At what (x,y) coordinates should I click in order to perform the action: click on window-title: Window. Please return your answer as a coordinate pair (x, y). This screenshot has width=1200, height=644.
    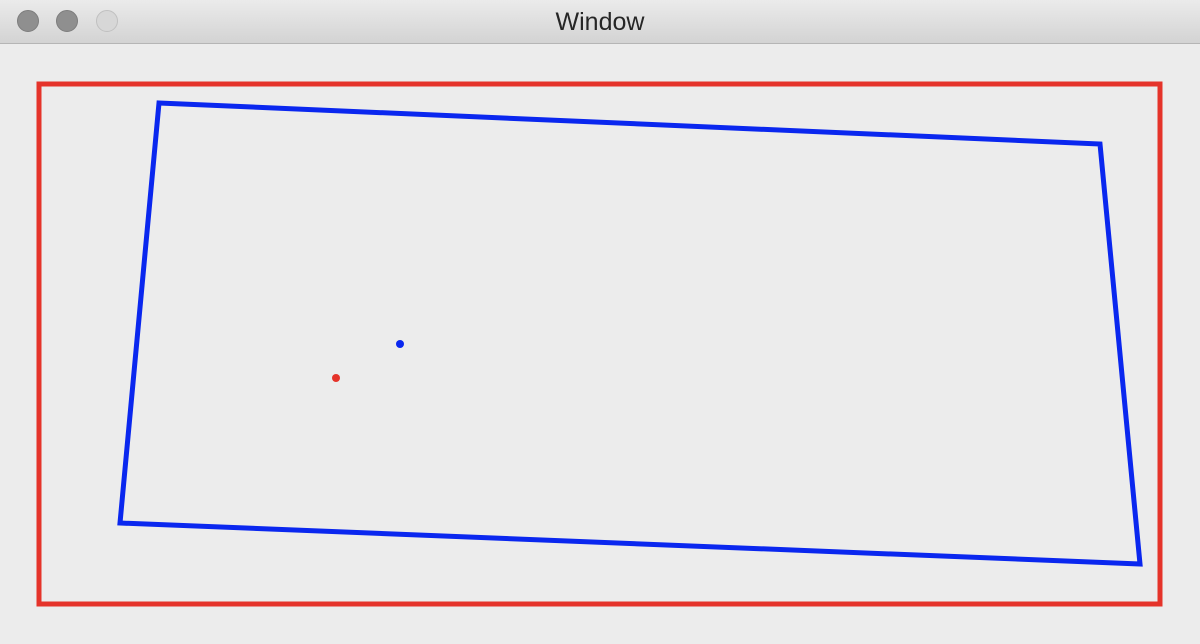
    Looking at the image, I should click on (600, 22).